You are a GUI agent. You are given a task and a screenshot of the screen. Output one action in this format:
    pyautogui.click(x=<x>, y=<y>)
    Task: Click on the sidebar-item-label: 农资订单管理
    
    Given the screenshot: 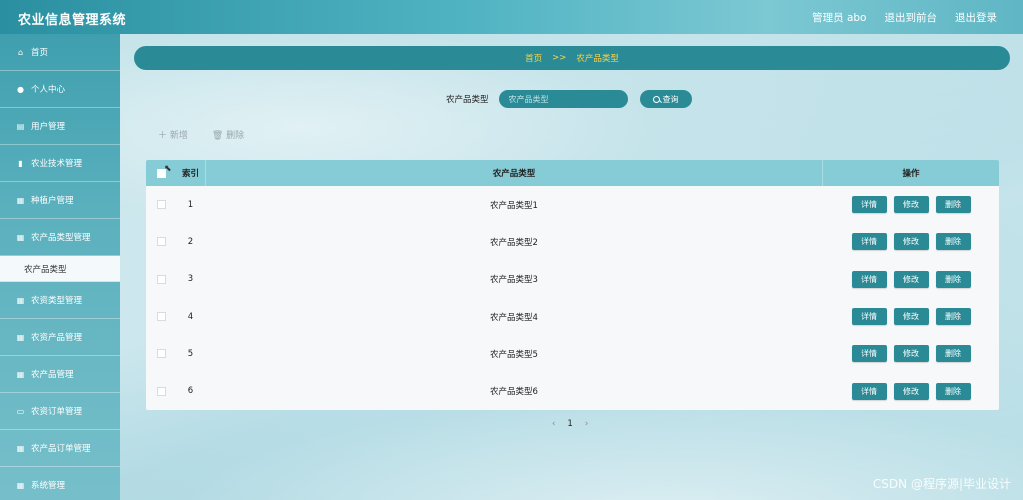 What is the action you would take?
    pyautogui.click(x=57, y=412)
    